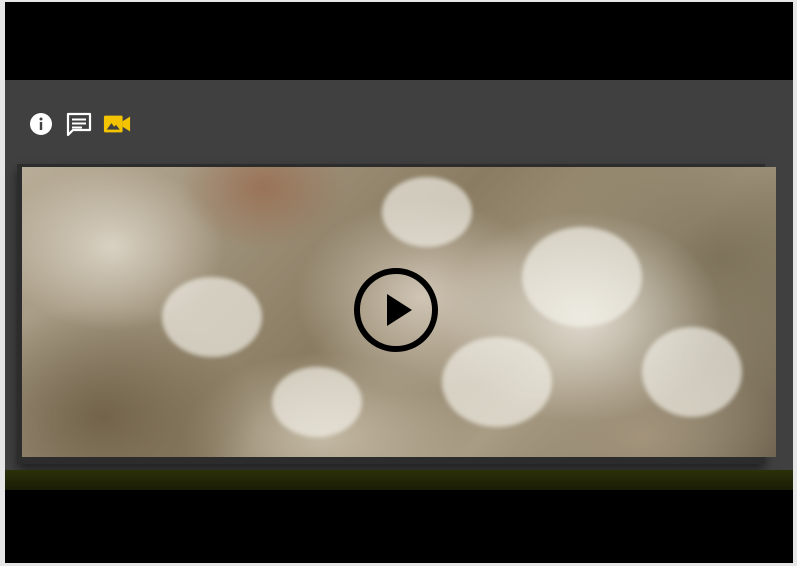 The image size is (797, 566). Describe the element at coordinates (399, 480) in the screenshot. I see `timeline-strip` at that location.